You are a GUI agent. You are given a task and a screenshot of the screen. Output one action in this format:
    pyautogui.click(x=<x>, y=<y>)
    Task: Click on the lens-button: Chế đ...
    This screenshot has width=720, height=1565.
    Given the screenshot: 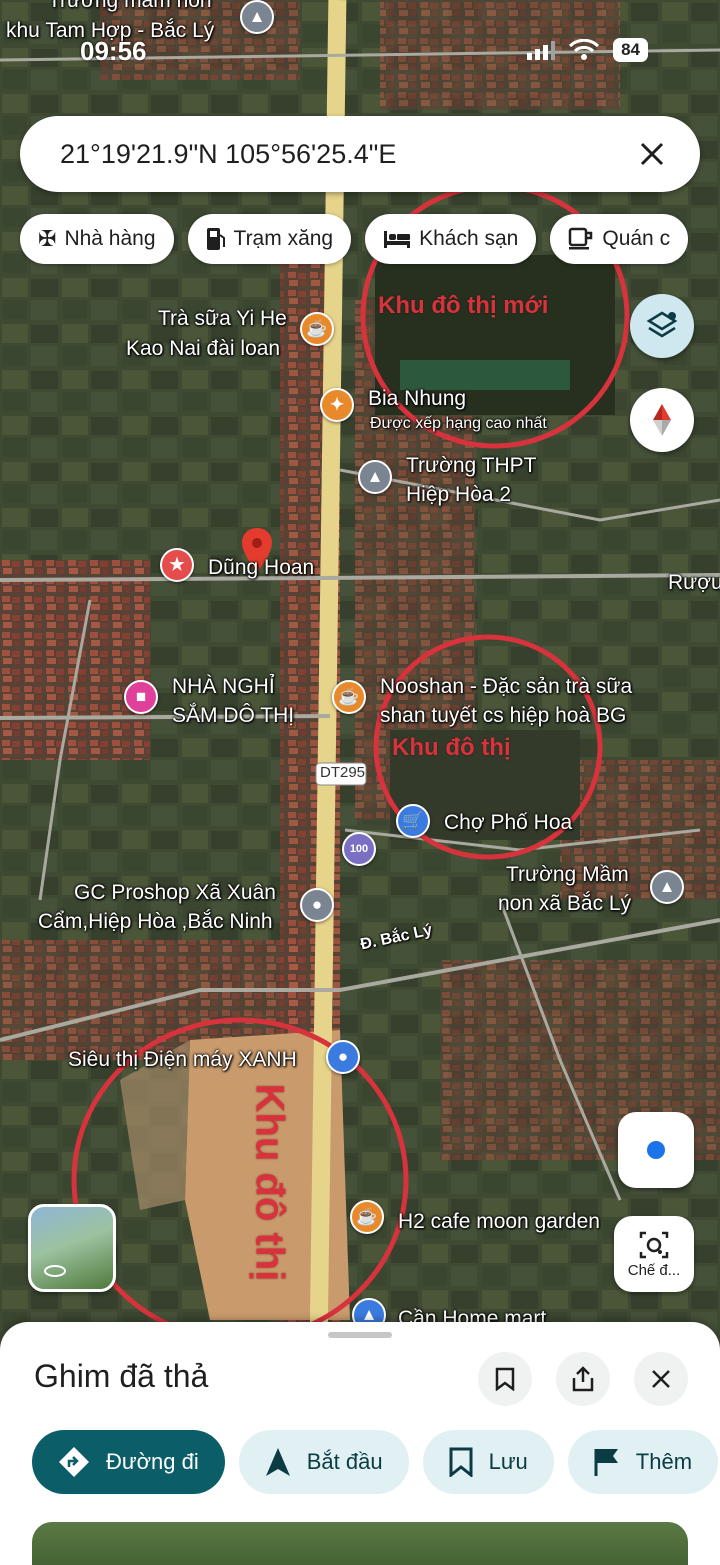 What is the action you would take?
    pyautogui.click(x=654, y=1254)
    